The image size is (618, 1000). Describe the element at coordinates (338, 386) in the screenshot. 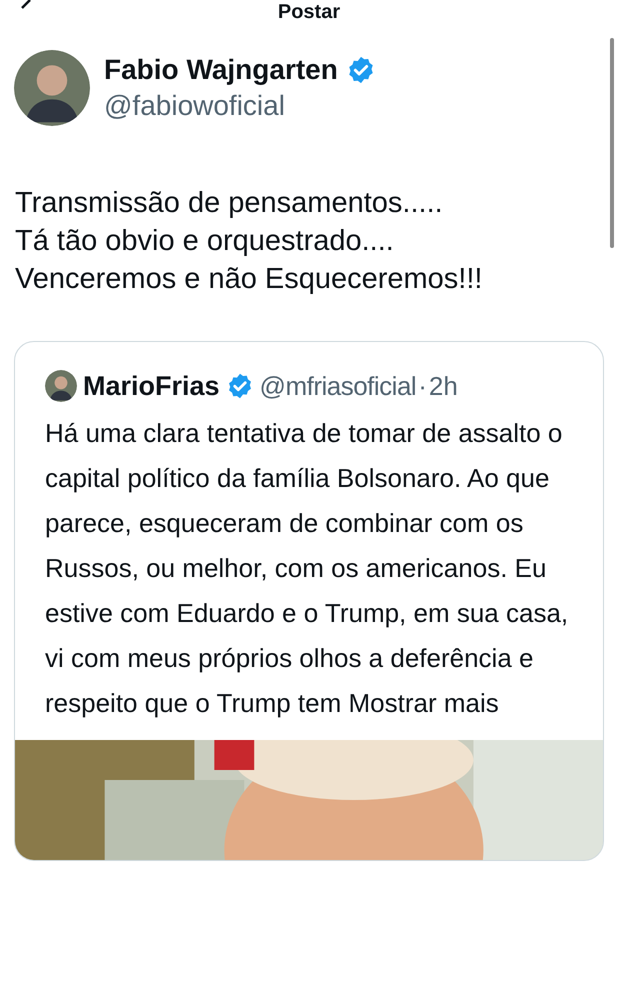

I see `quote-author-handle: @mfriasoficial` at that location.